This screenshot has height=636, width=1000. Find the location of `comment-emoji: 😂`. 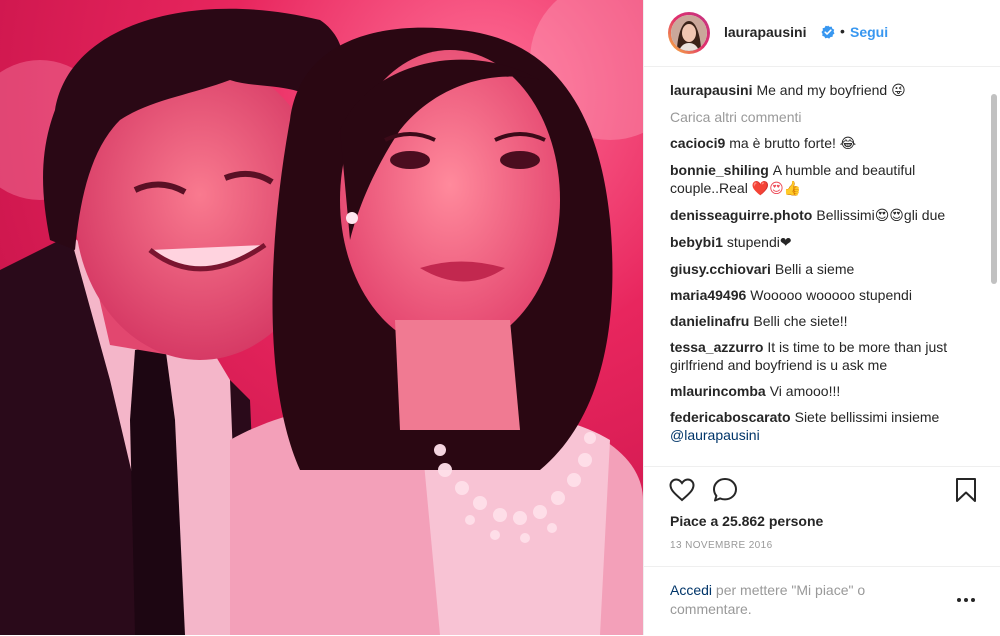

comment-emoji: 😂 is located at coordinates (848, 144).